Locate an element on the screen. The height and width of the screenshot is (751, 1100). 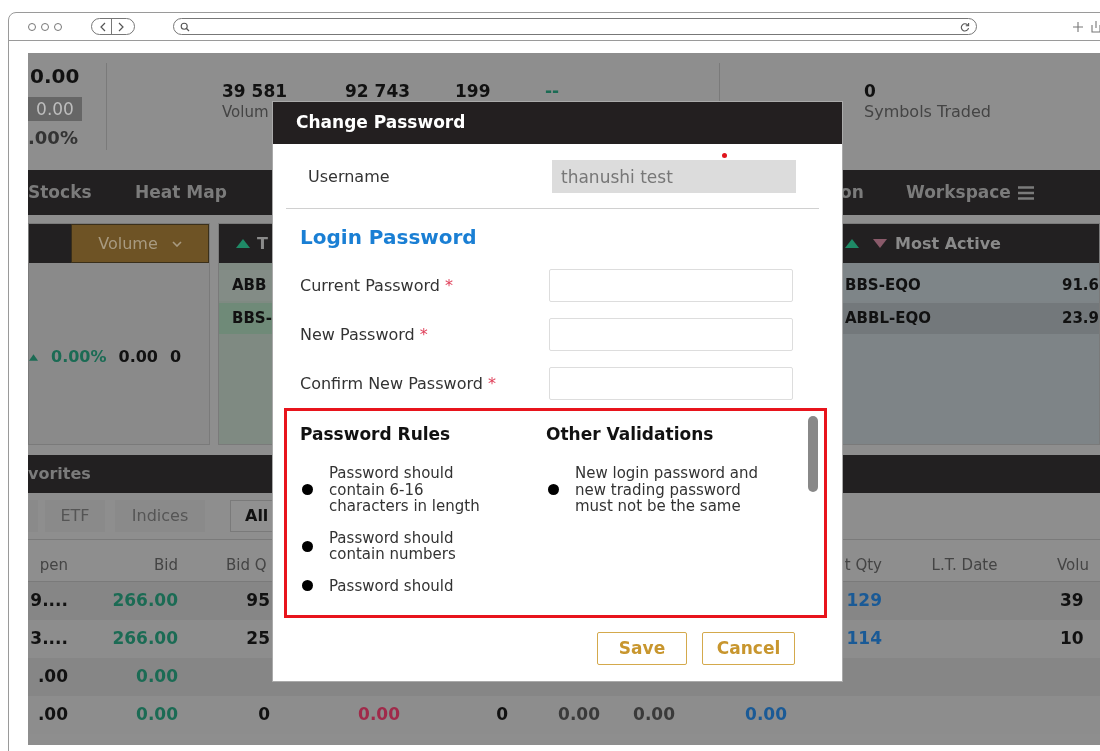
sort-dropdown: Volume is located at coordinates (140, 243).